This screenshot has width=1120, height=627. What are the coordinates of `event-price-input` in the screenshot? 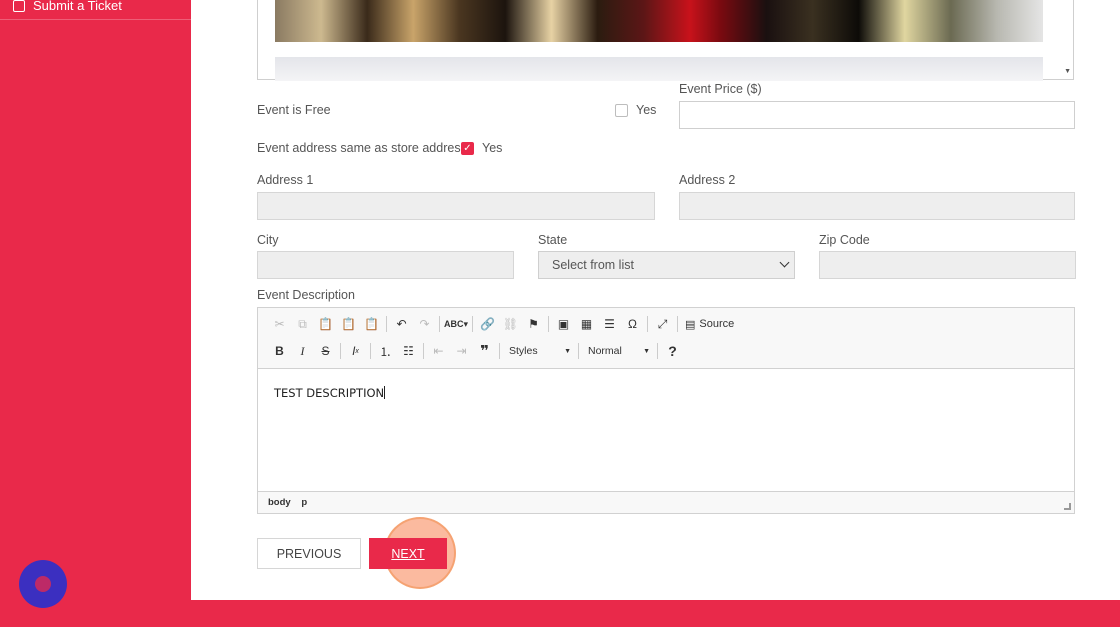 It's located at (877, 115).